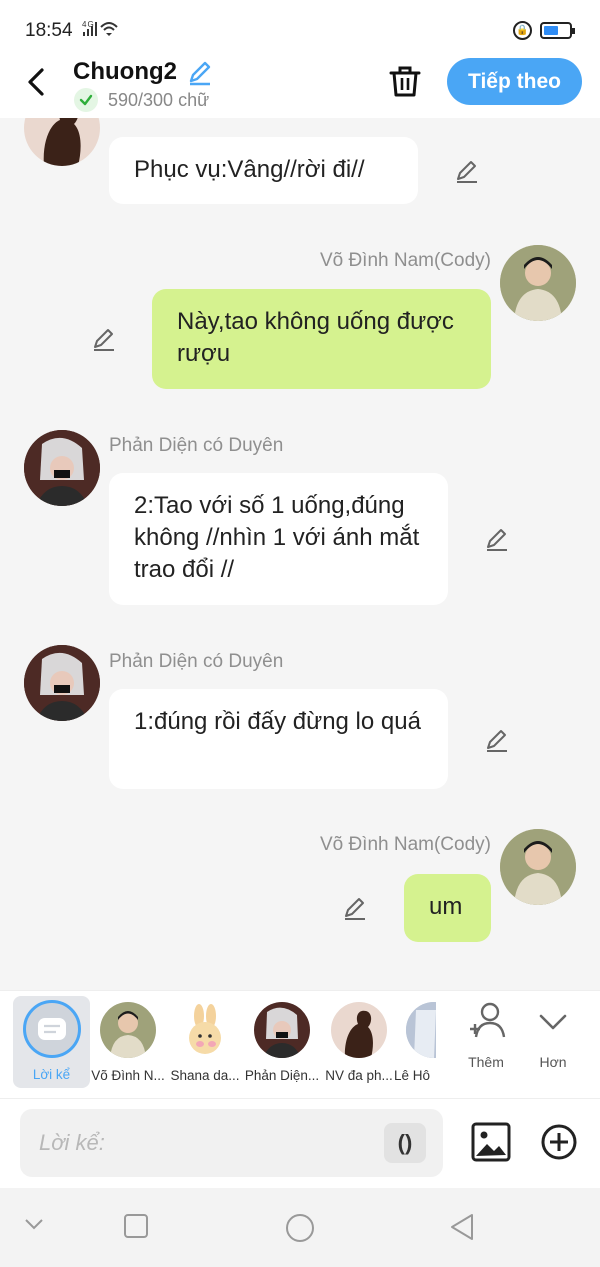 This screenshot has width=600, height=1267. Describe the element at coordinates (37, 82) in the screenshot. I see `back-arrow-icon` at that location.